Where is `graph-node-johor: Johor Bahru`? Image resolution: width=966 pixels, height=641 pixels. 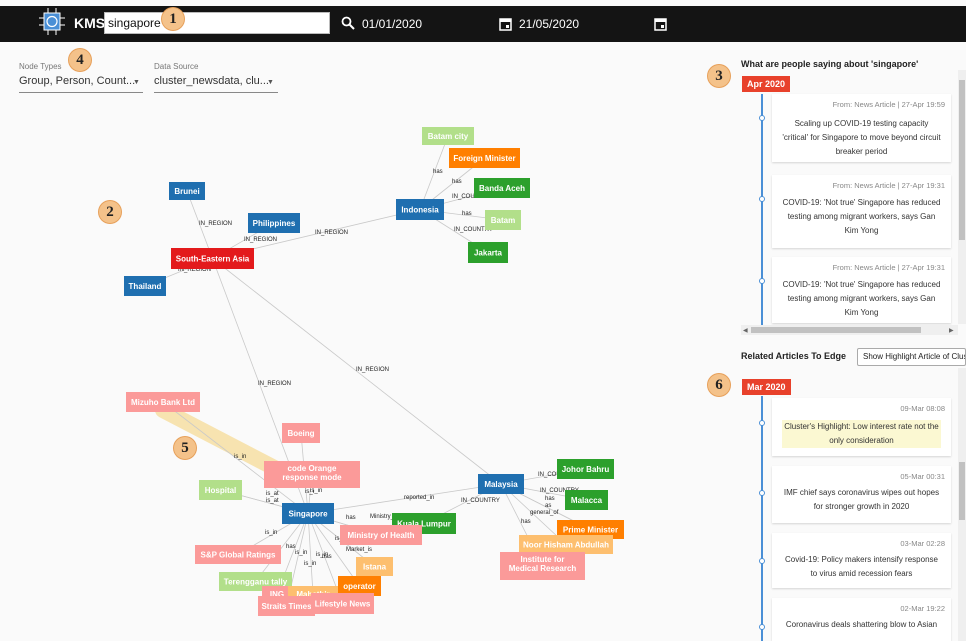 graph-node-johor: Johor Bahru is located at coordinates (585, 469).